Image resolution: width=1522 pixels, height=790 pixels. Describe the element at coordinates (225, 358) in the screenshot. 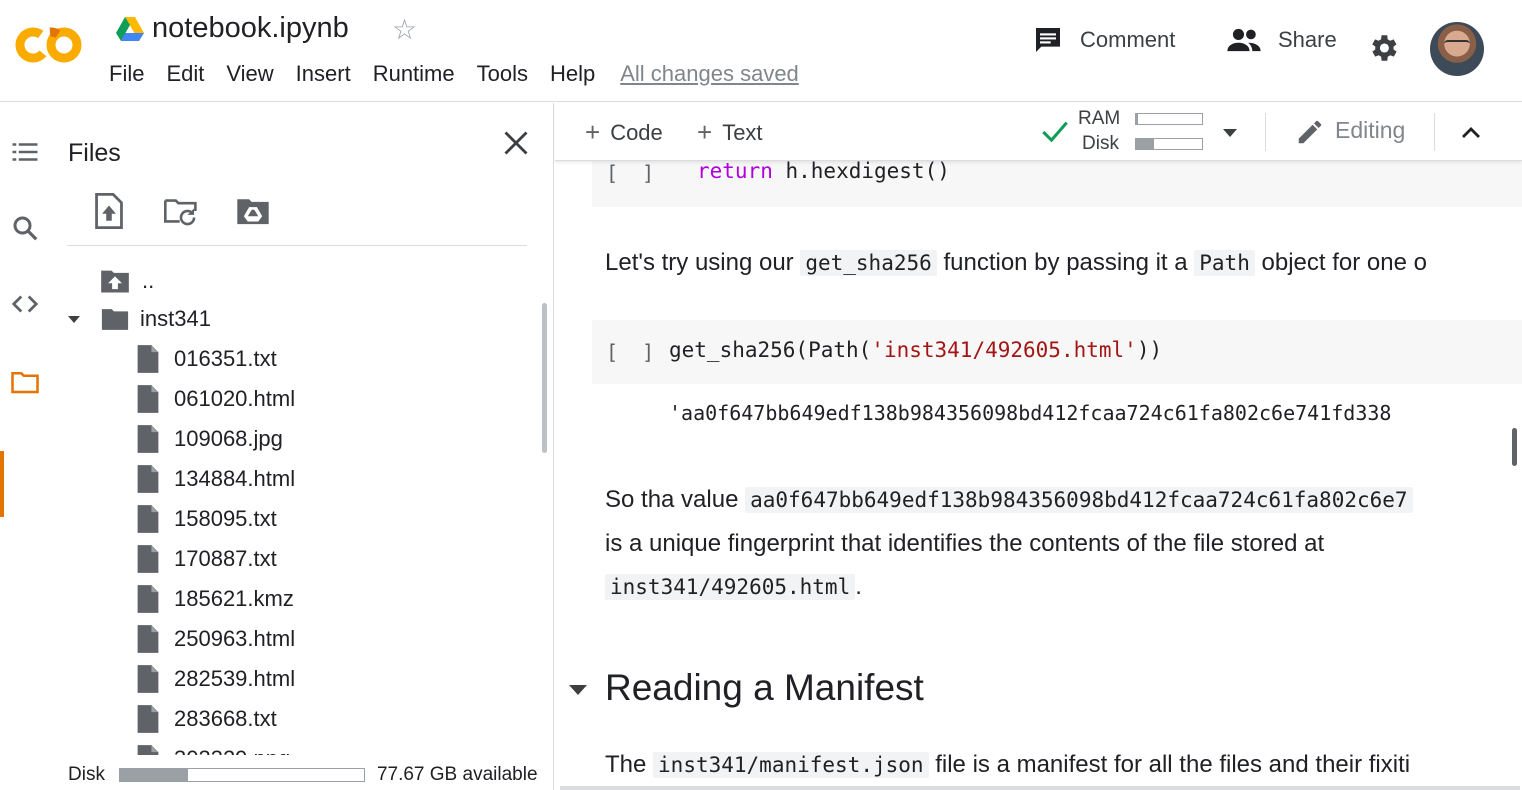

I see `file-name: 016351.txt` at that location.